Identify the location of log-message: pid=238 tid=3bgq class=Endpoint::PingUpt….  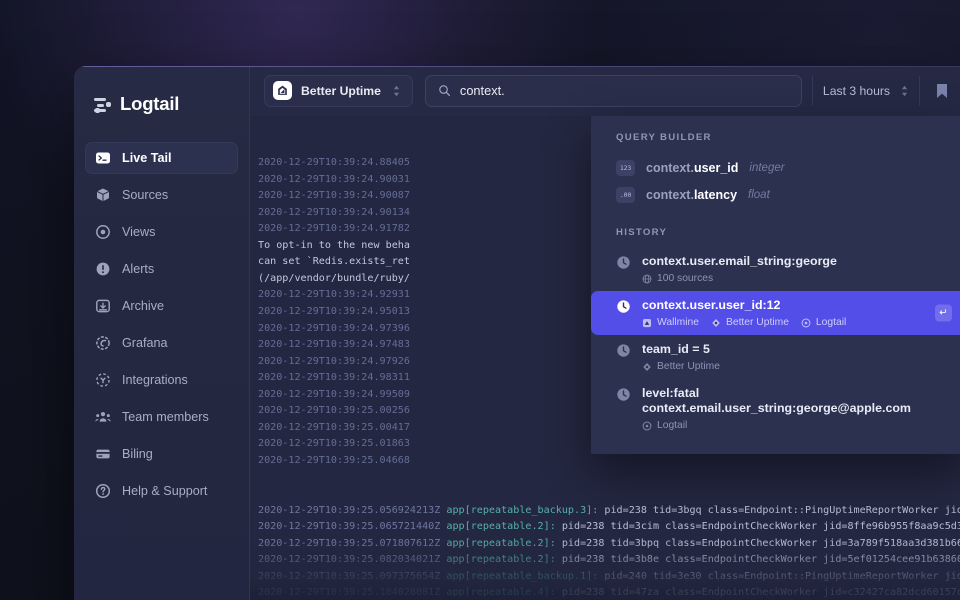
(782, 510).